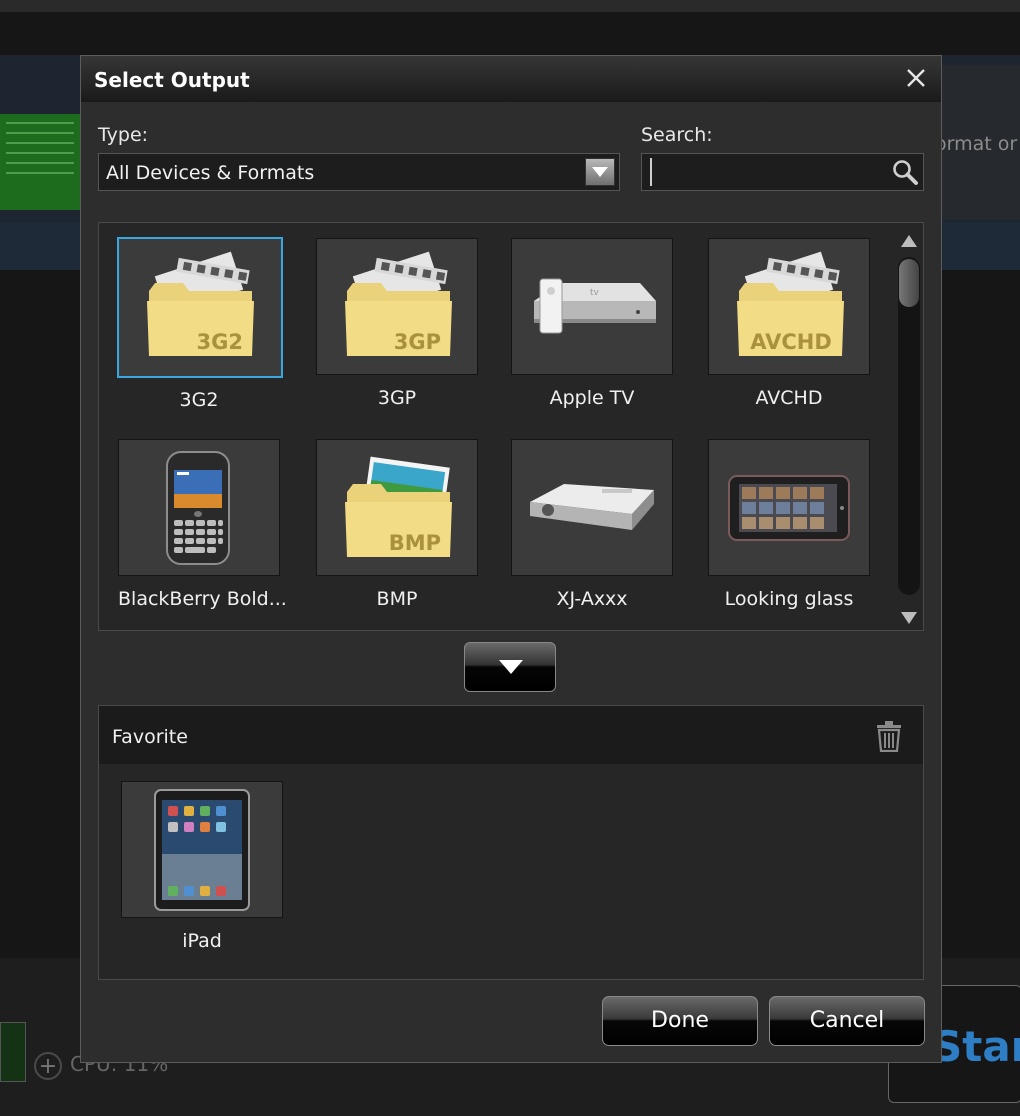 The width and height of the screenshot is (1020, 1116). Describe the element at coordinates (909, 617) in the screenshot. I see `scroll-down-icon` at that location.